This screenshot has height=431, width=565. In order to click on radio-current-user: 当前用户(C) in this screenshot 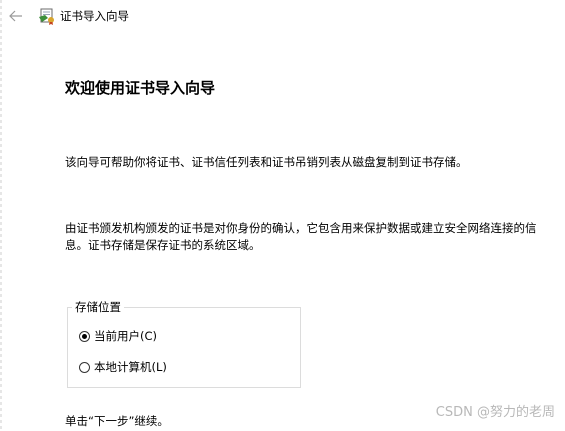, I will do `click(118, 336)`.